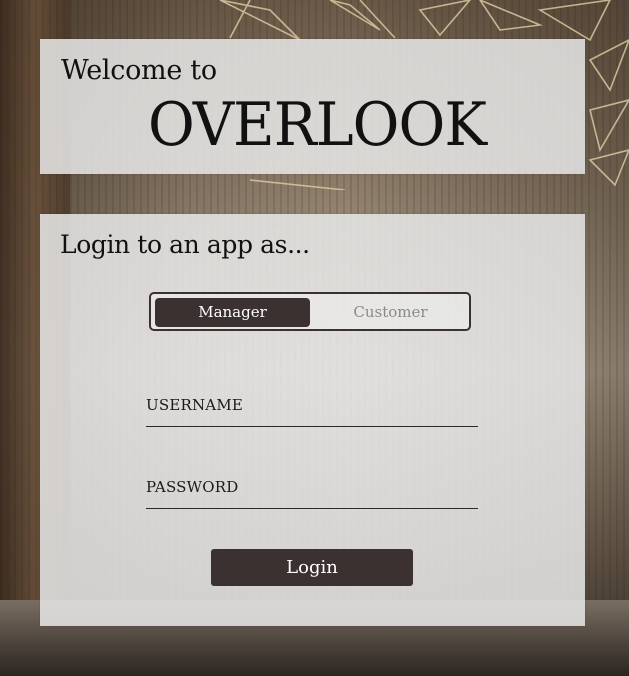  I want to click on username-input, so click(312, 421).